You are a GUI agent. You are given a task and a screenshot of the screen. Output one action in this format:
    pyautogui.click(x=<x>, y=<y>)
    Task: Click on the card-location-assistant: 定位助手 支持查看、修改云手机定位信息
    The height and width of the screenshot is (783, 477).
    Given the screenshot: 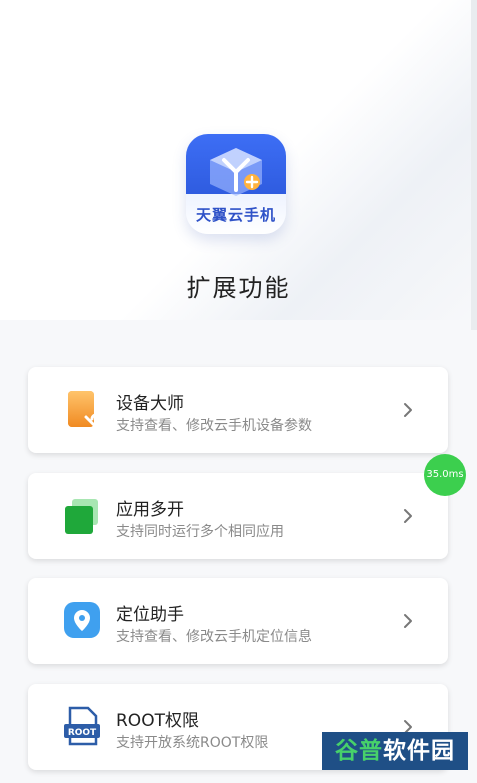 What is the action you would take?
    pyautogui.click(x=238, y=621)
    